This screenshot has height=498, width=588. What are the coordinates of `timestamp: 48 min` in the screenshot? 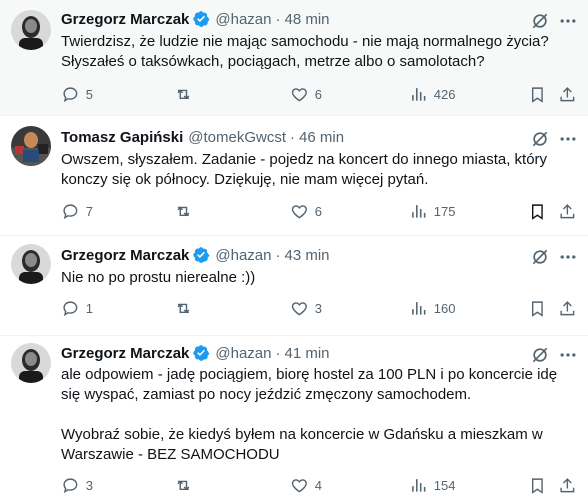 It's located at (307, 19).